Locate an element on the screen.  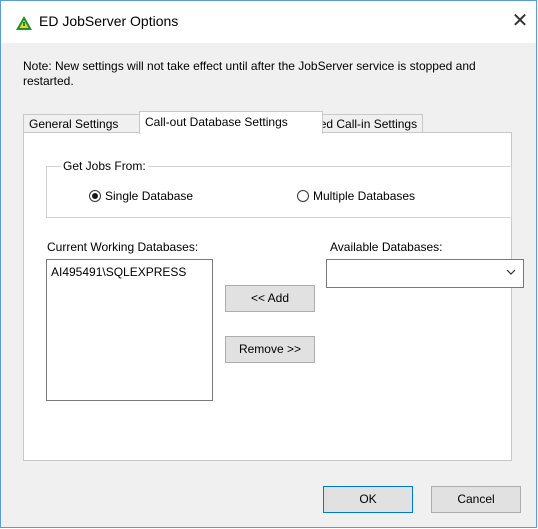
current-databases-label: Current Working Databases: is located at coordinates (123, 247).